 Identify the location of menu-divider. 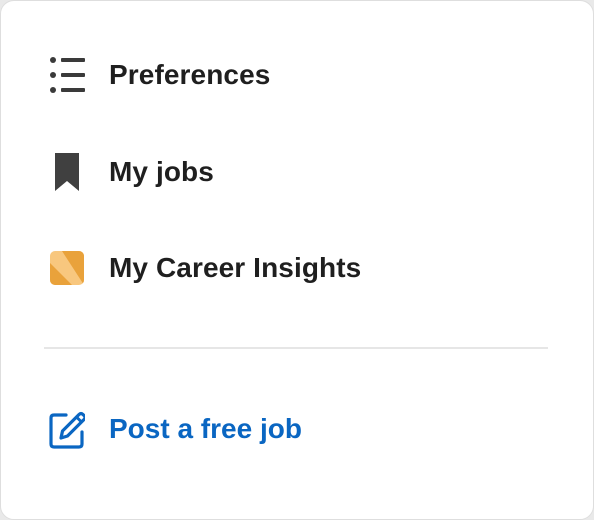
(296, 348).